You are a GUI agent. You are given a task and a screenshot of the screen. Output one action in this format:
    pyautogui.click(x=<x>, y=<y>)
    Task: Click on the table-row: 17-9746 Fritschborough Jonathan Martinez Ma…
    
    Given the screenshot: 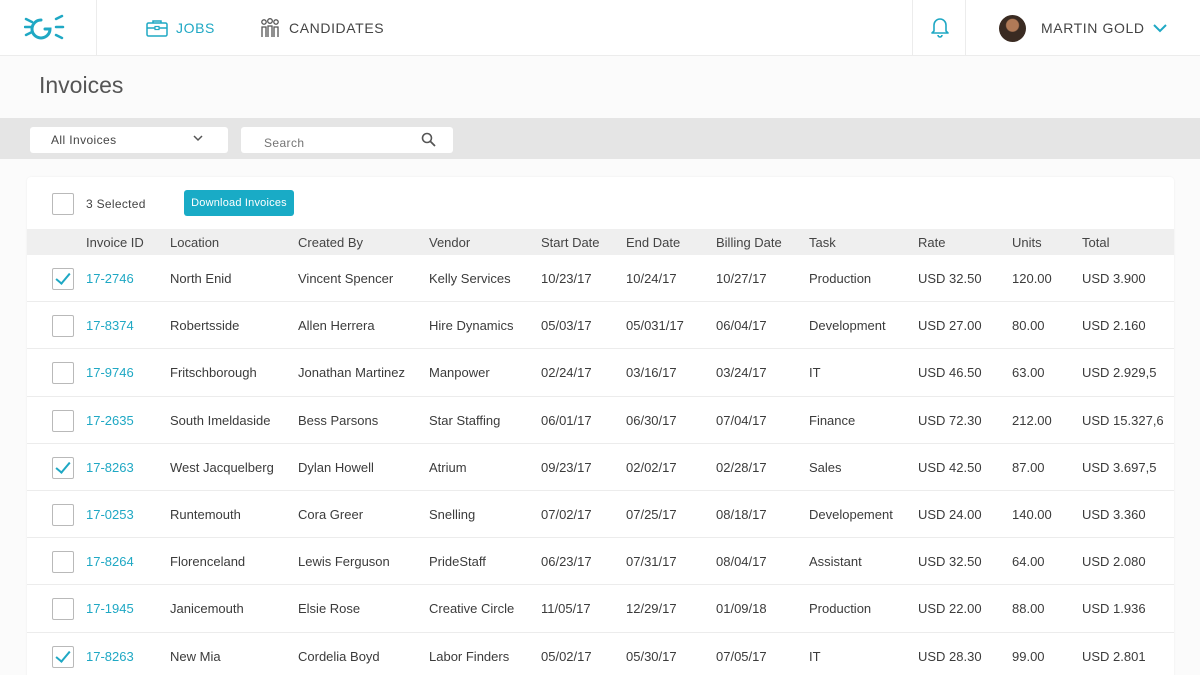 What is the action you would take?
    pyautogui.click(x=600, y=373)
    